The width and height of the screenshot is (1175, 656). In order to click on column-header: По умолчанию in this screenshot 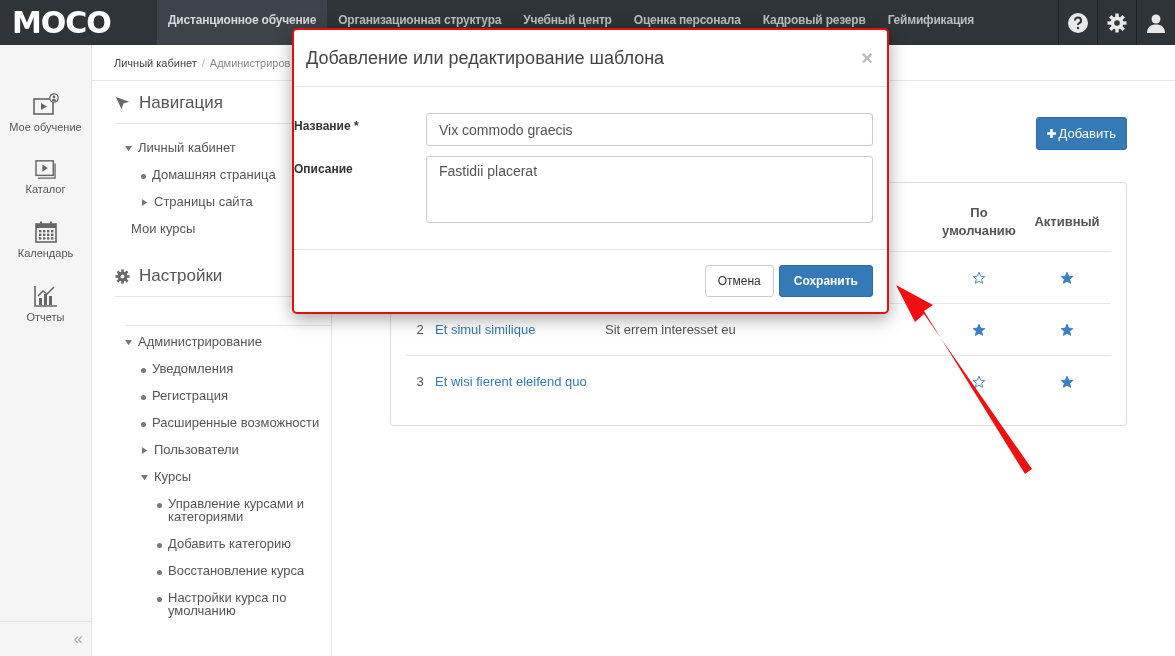, I will do `click(979, 221)`.